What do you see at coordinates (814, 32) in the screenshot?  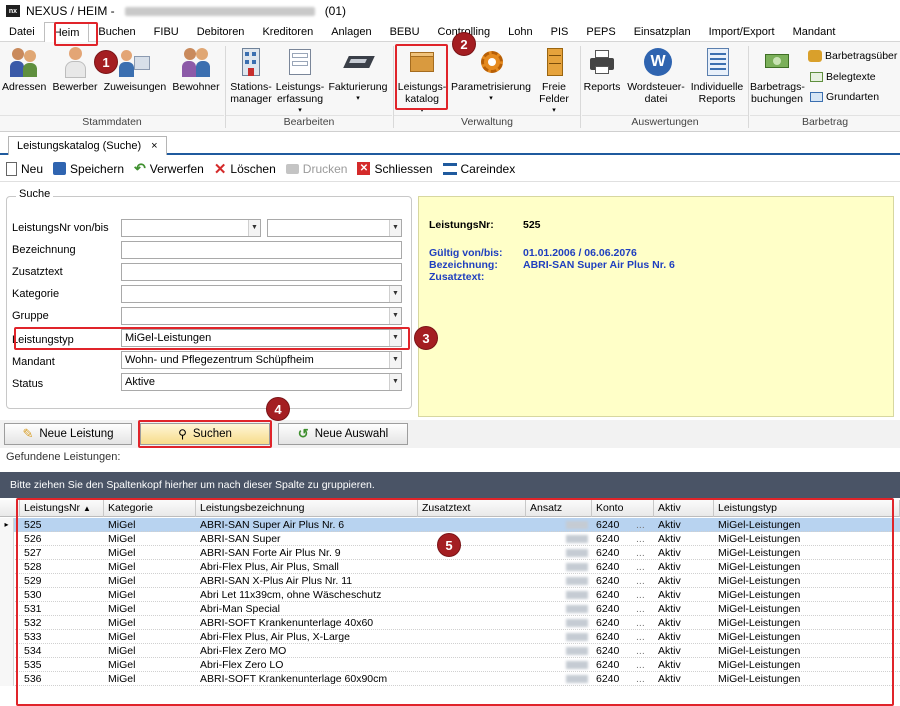 I see `menu-mandant: Mandant` at bounding box center [814, 32].